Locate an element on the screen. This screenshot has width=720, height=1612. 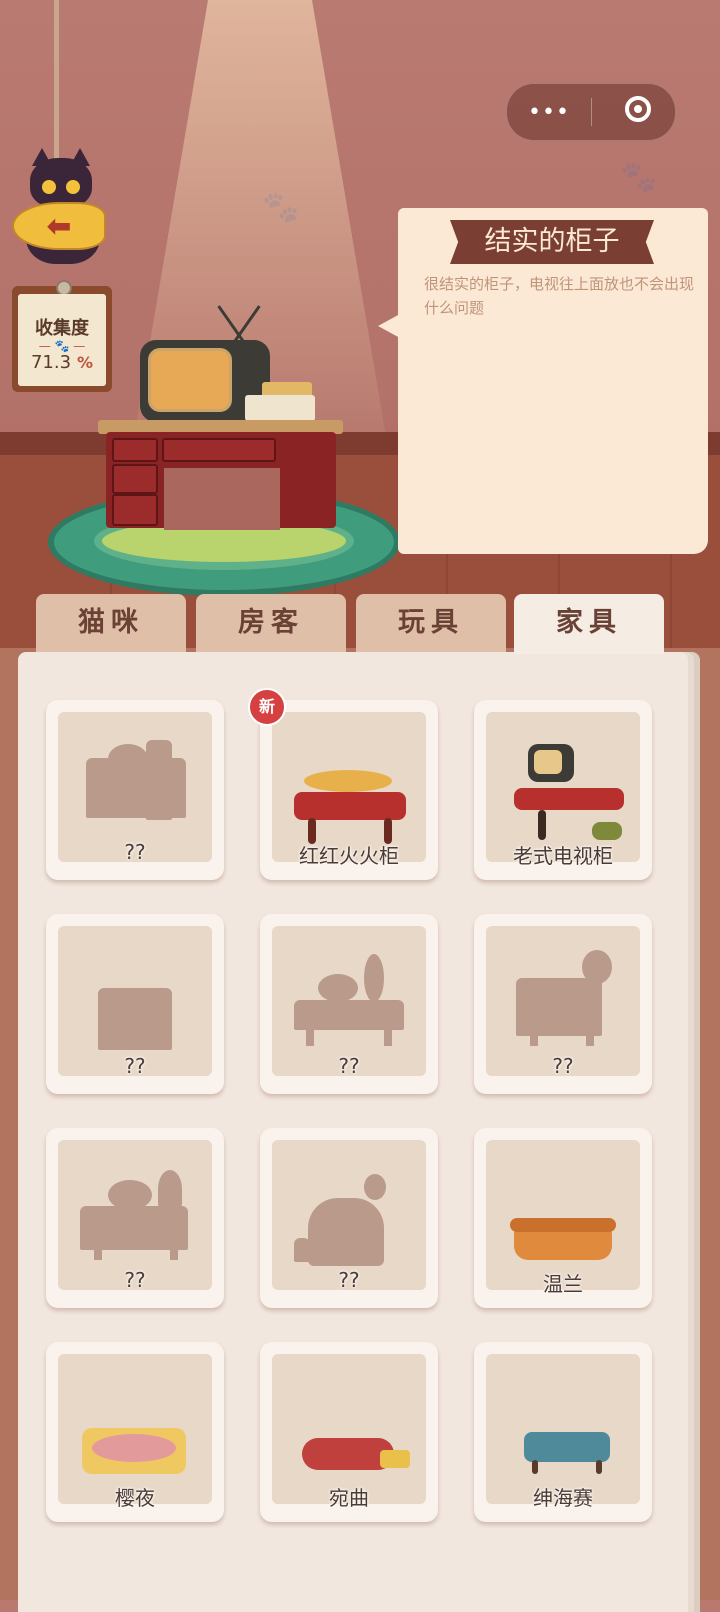
tab-toys: 玩具 is located at coordinates (431, 623).